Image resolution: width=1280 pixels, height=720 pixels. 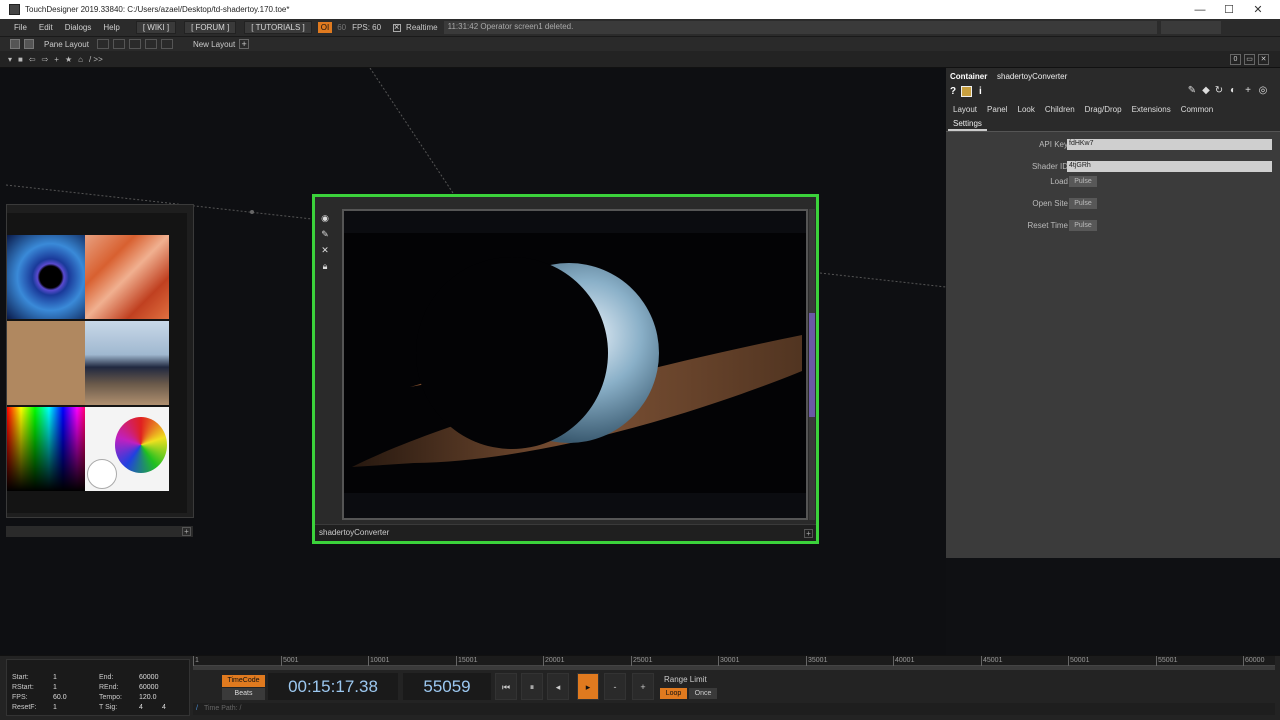 I want to click on forum-button: [ FORUM ], so click(x=210, y=27).